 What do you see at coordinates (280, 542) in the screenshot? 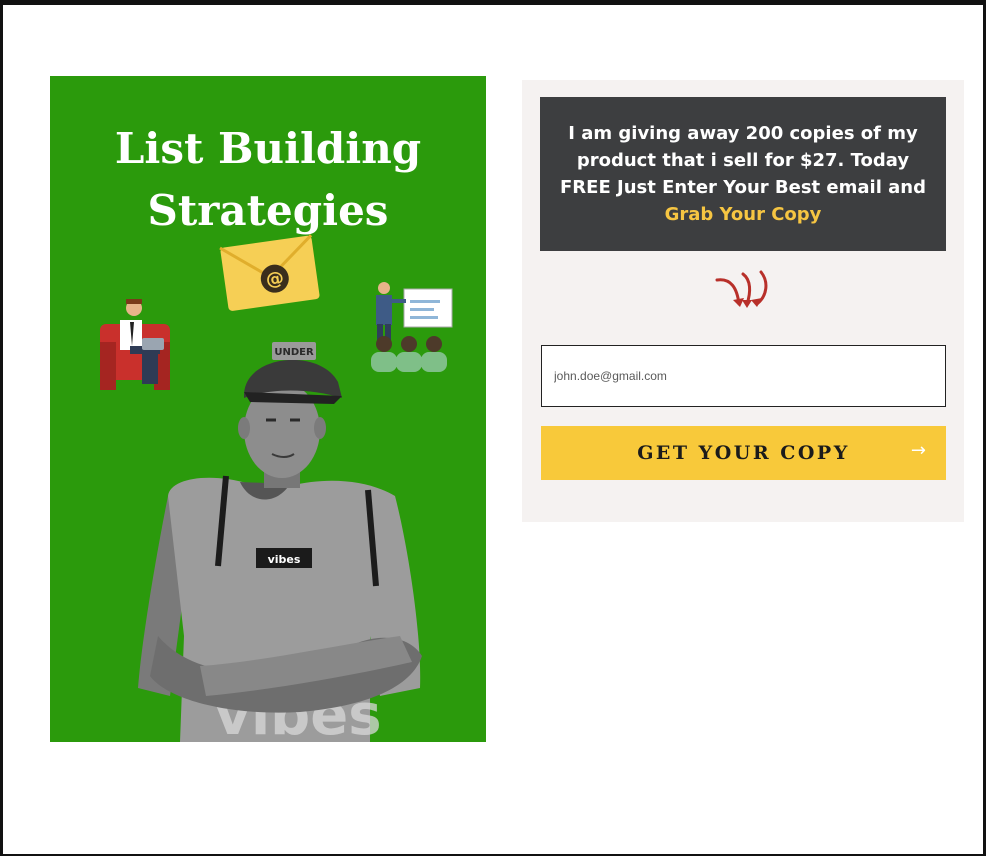
I see `author-photo: vibes vibes UNDER` at bounding box center [280, 542].